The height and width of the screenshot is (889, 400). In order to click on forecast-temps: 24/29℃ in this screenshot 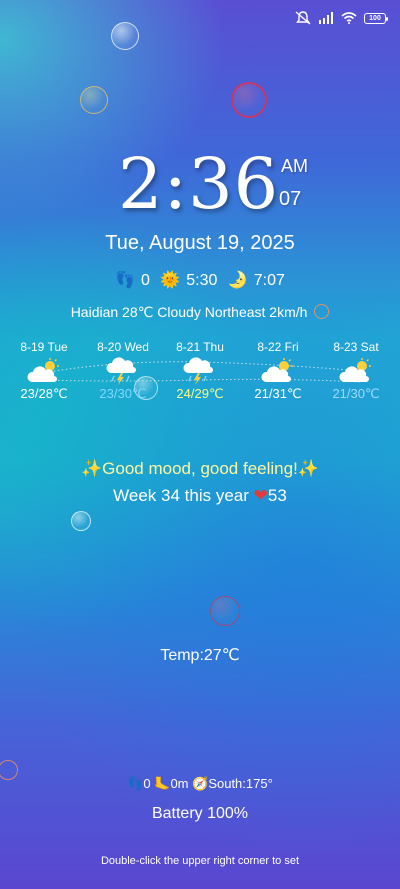, I will do `click(200, 393)`.